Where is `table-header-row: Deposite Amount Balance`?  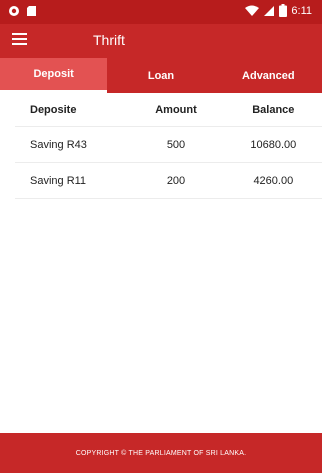
table-header-row: Deposite Amount Balance is located at coordinates (168, 110).